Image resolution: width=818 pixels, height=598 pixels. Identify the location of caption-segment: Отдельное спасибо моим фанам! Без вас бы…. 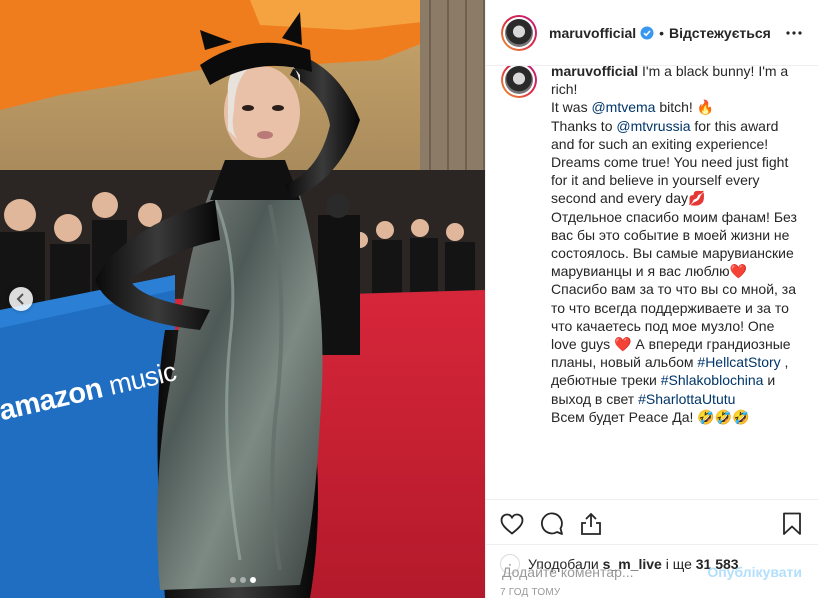
(674, 289).